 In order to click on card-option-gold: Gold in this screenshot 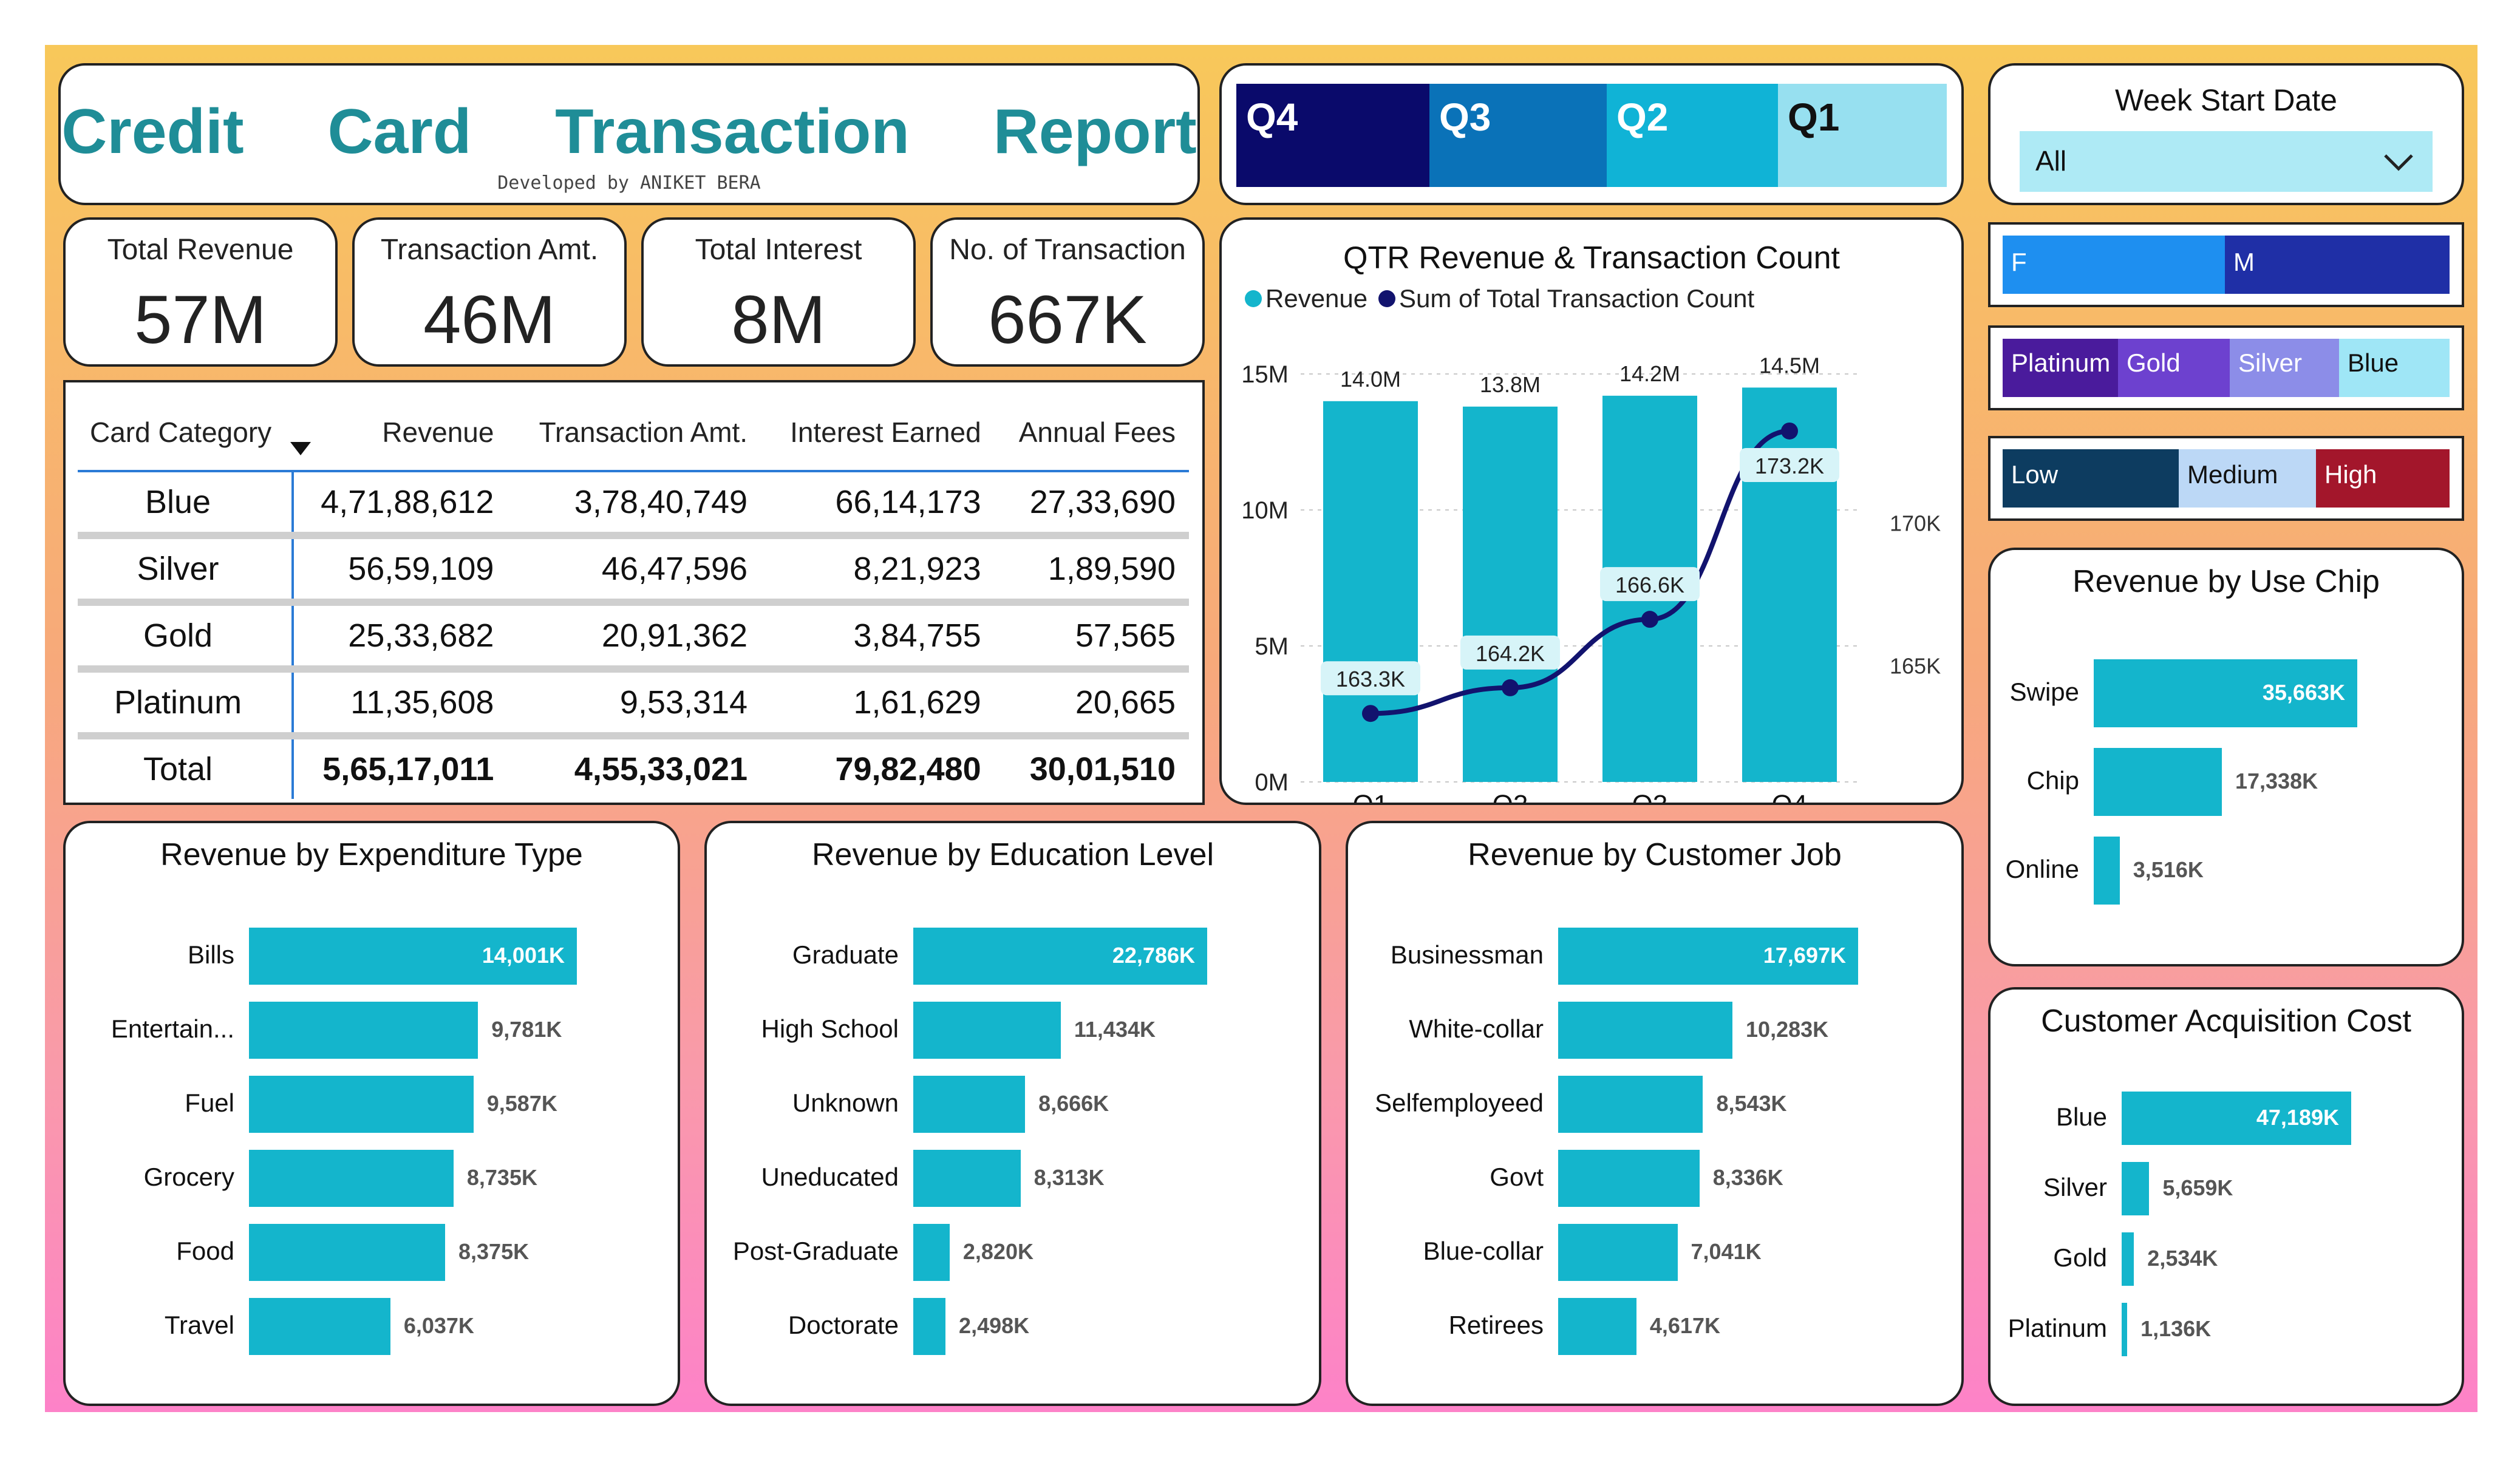, I will do `click(2174, 368)`.